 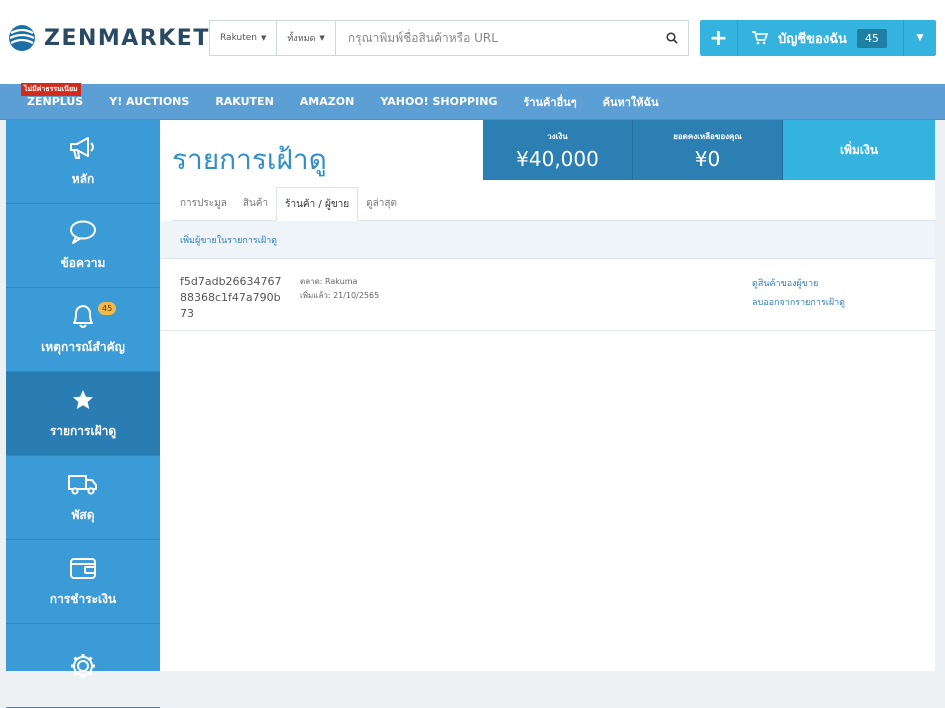 What do you see at coordinates (549, 102) in the screenshot?
I see `nav-item-other-shops: ร้านค้าอื่นๆ` at bounding box center [549, 102].